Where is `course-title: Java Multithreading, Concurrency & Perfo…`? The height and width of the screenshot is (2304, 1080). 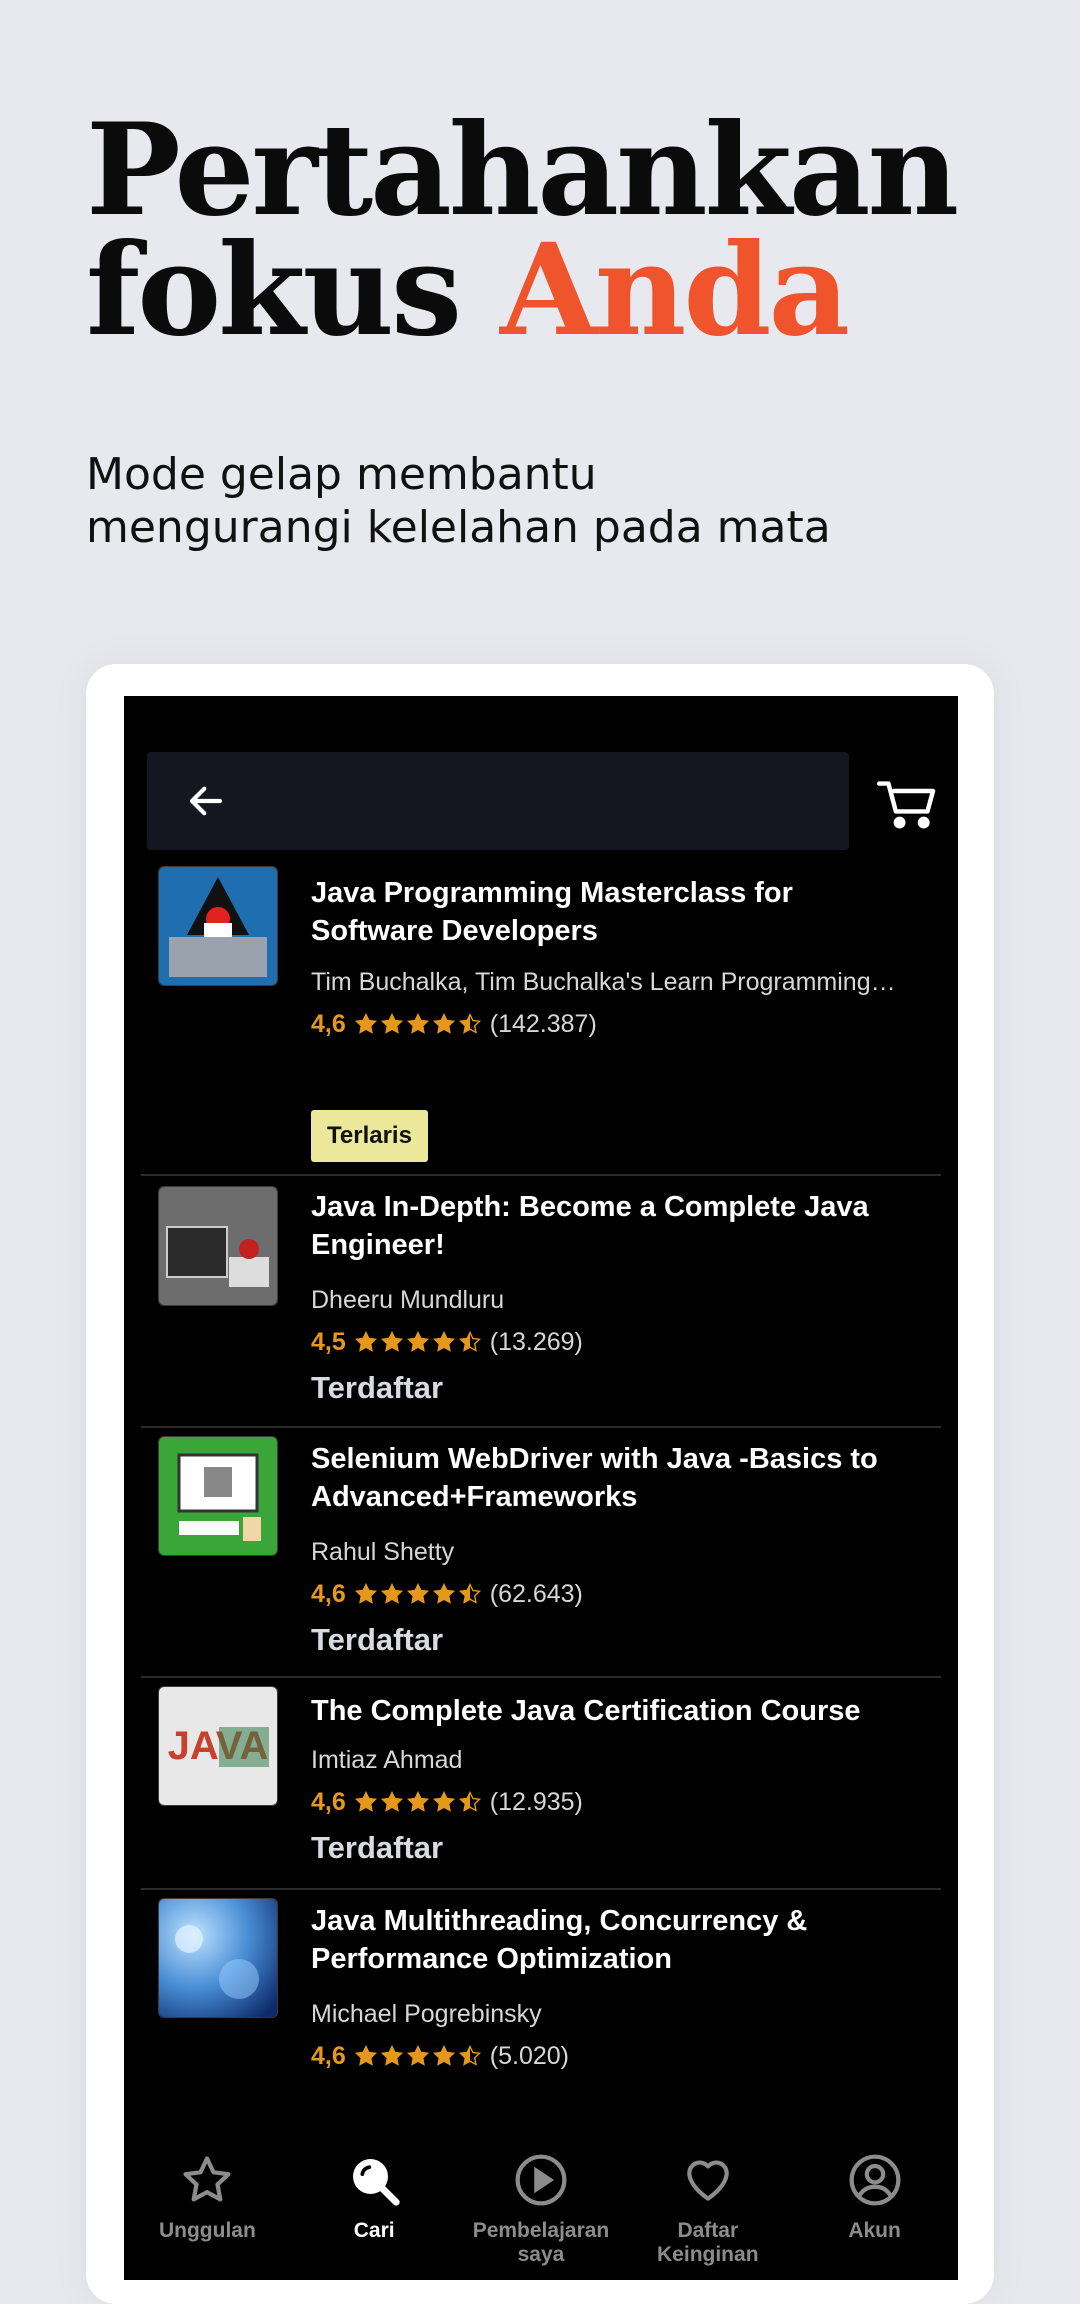 course-title: Java Multithreading, Concurrency & Perfo… is located at coordinates (611, 1940).